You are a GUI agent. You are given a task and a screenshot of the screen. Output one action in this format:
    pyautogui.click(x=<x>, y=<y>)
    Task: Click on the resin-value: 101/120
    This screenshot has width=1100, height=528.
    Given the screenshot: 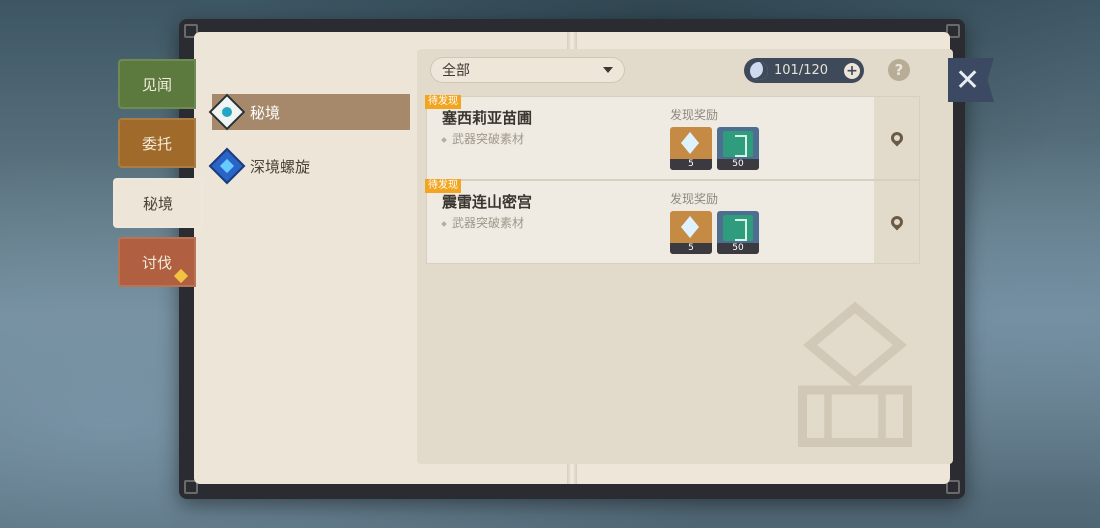 What is the action you would take?
    pyautogui.click(x=801, y=70)
    